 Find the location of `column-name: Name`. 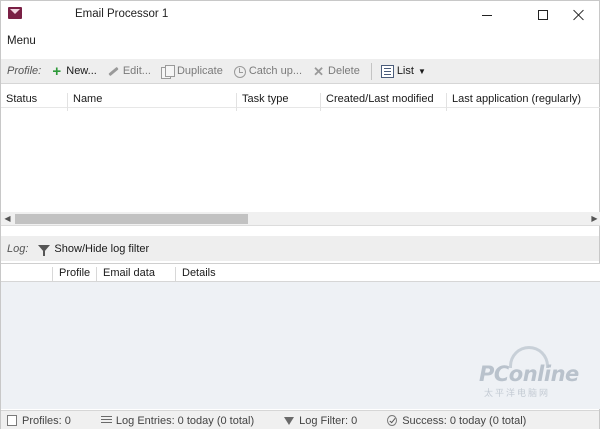

column-name: Name is located at coordinates (152, 102).